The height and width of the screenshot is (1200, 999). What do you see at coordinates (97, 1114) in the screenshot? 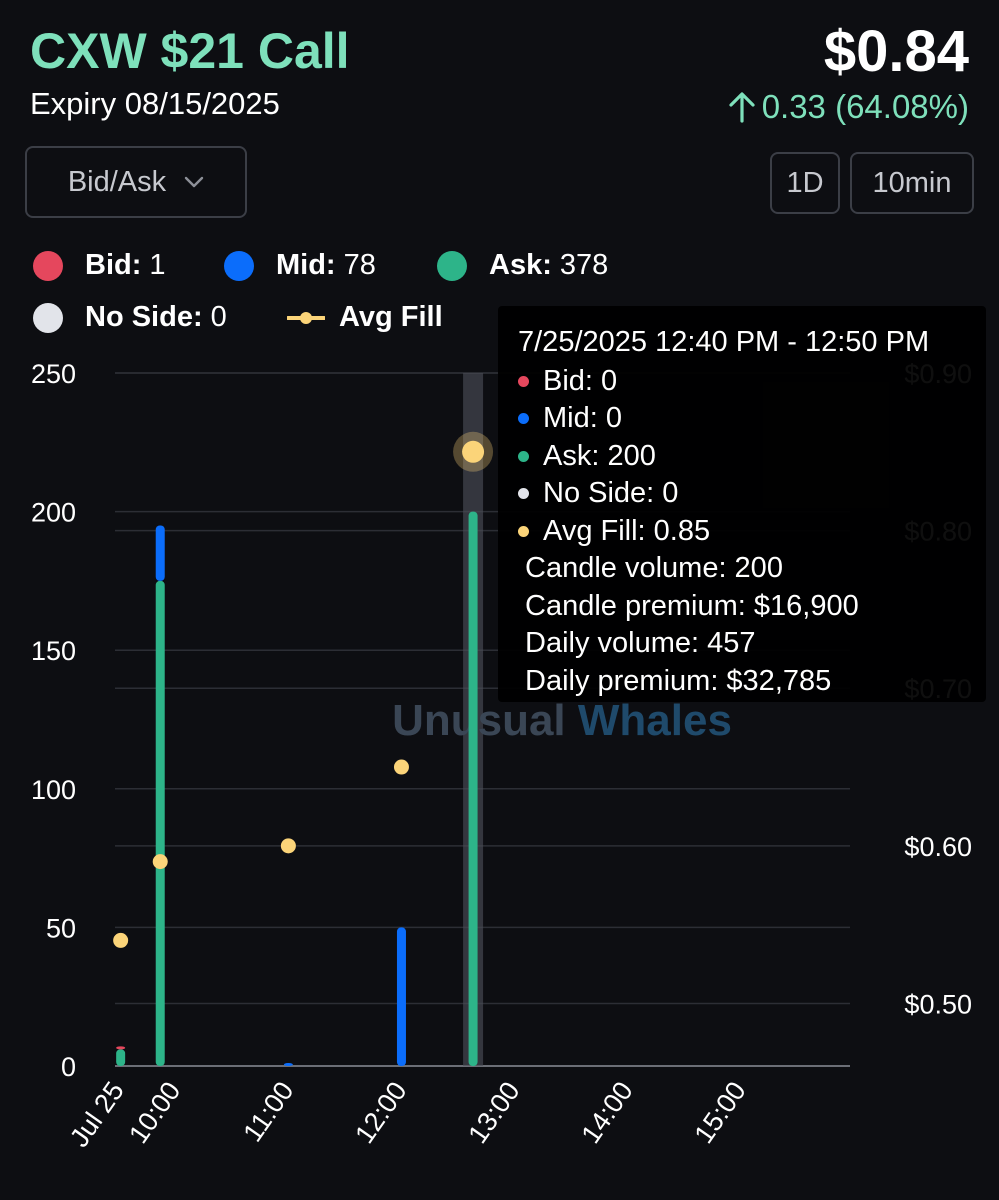
I see `x-tick-label: Jul 25` at bounding box center [97, 1114].